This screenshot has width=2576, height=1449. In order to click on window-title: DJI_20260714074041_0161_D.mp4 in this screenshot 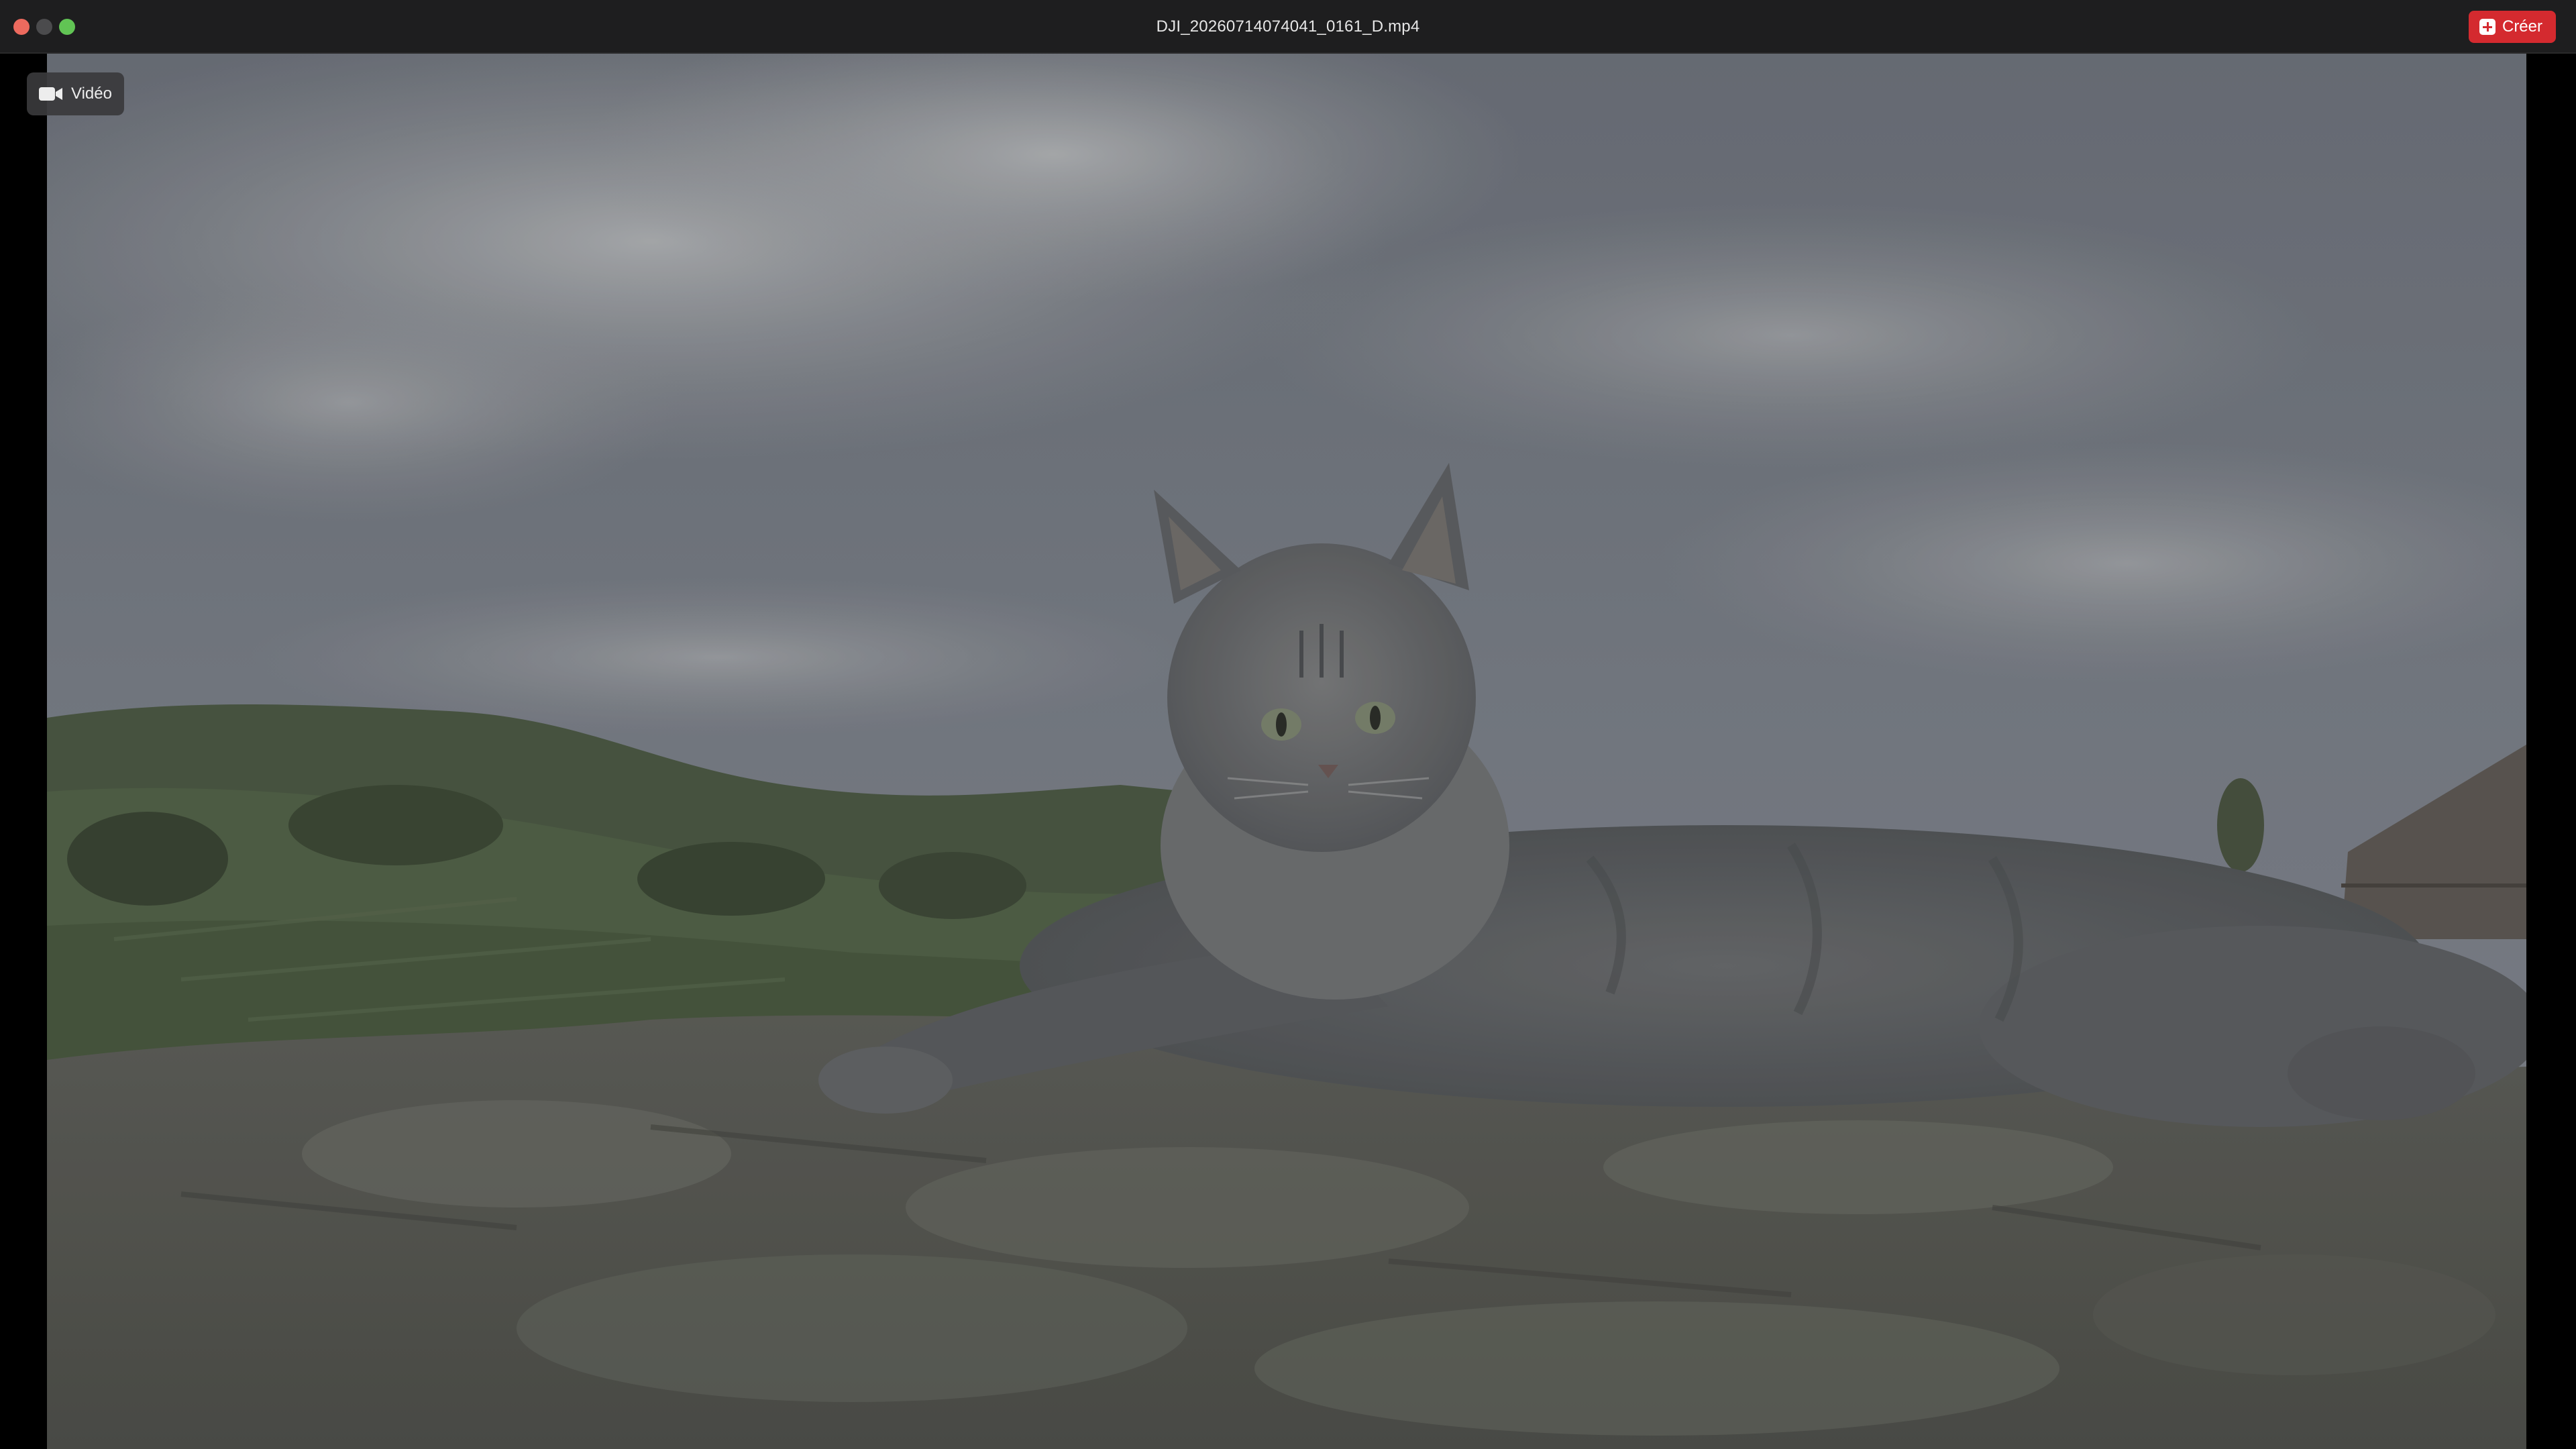, I will do `click(1288, 26)`.